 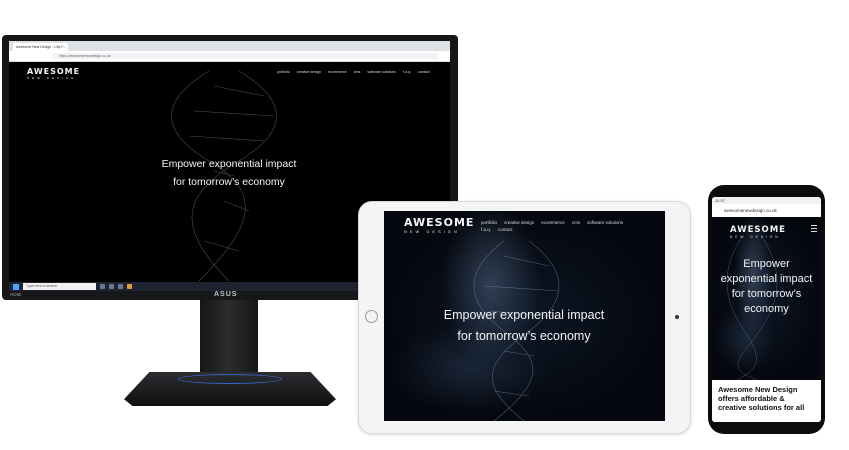 I want to click on monitor-stand-neck, so click(x=229, y=339).